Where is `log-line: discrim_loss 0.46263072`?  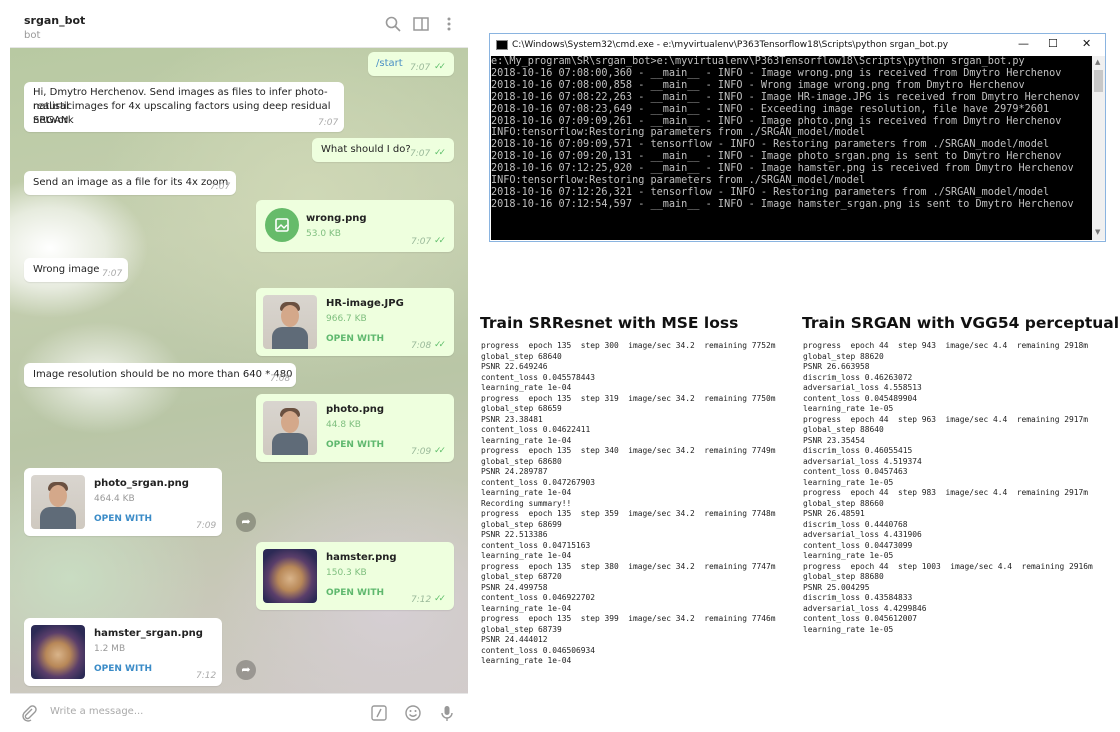
log-line: discrim_loss 0.46263072 is located at coordinates (858, 377).